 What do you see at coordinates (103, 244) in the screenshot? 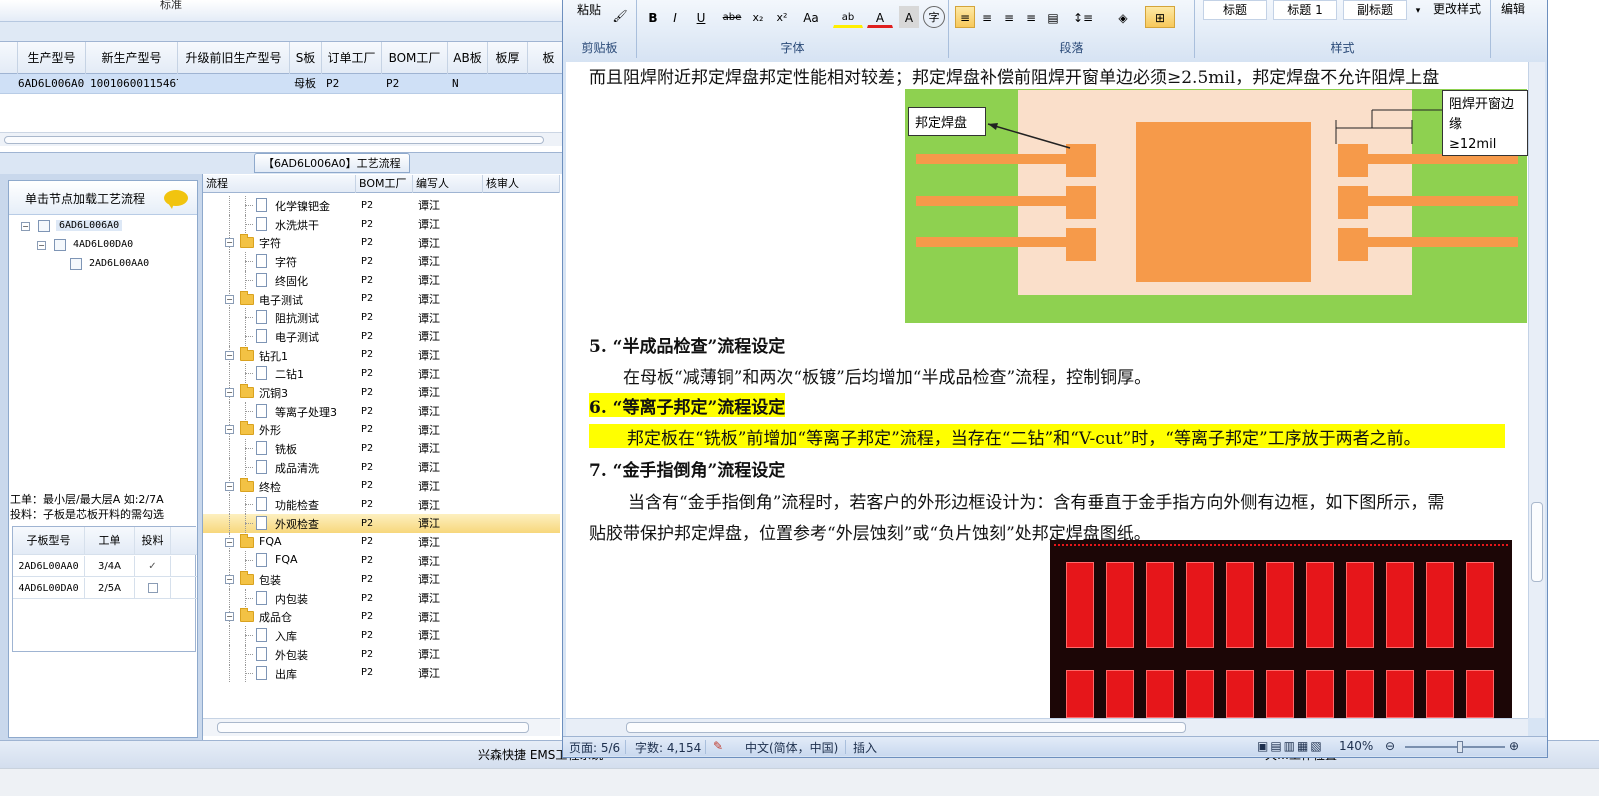
I see `tree-node: 4AD6L00DA0` at bounding box center [103, 244].